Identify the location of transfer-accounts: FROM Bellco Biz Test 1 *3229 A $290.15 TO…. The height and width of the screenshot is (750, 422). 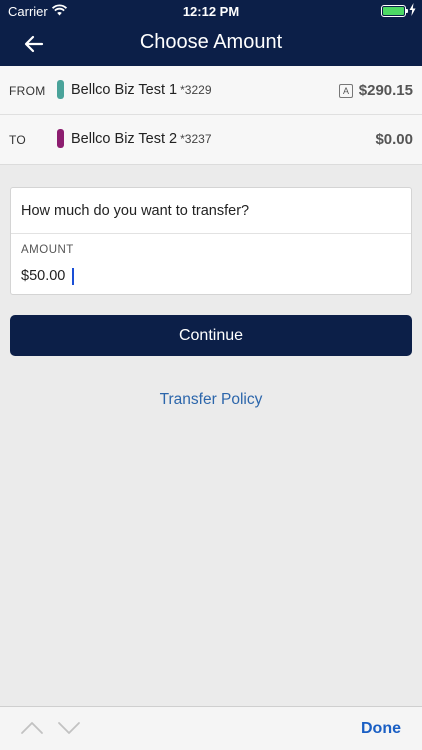
(211, 115).